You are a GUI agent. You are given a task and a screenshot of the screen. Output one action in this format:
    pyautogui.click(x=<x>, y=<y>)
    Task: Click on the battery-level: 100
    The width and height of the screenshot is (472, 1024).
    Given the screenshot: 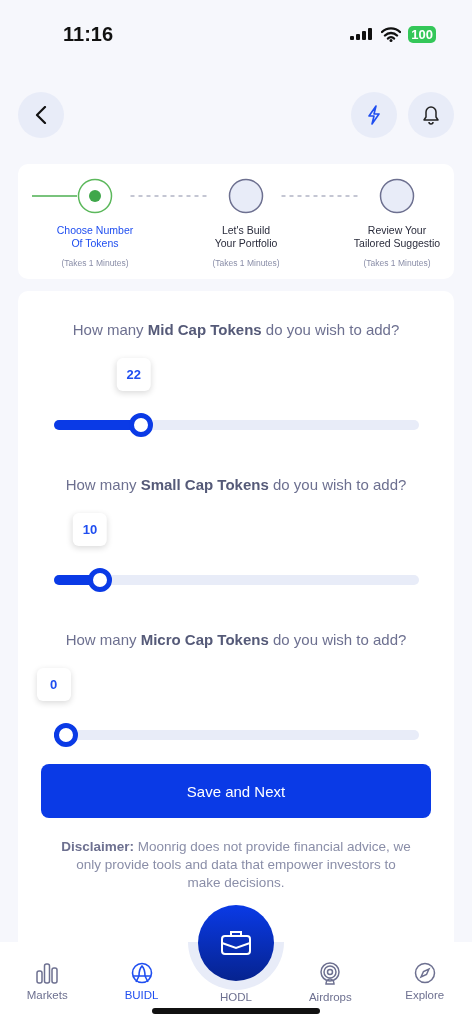 What is the action you would take?
    pyautogui.click(x=422, y=35)
    